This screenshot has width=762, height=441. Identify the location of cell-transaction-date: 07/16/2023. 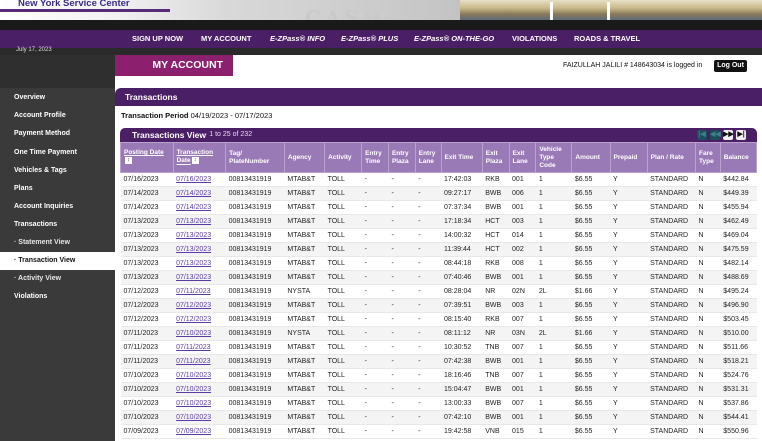
(199, 179).